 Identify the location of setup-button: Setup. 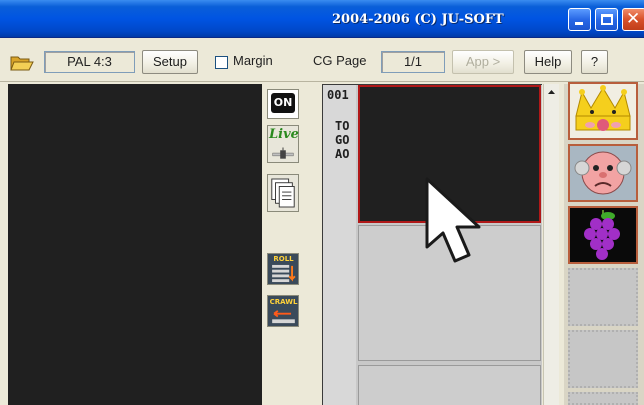
(170, 62).